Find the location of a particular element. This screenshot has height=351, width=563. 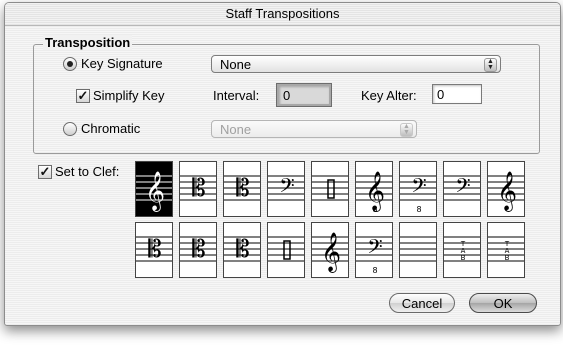

blank-clef-icon is located at coordinates (418, 250).